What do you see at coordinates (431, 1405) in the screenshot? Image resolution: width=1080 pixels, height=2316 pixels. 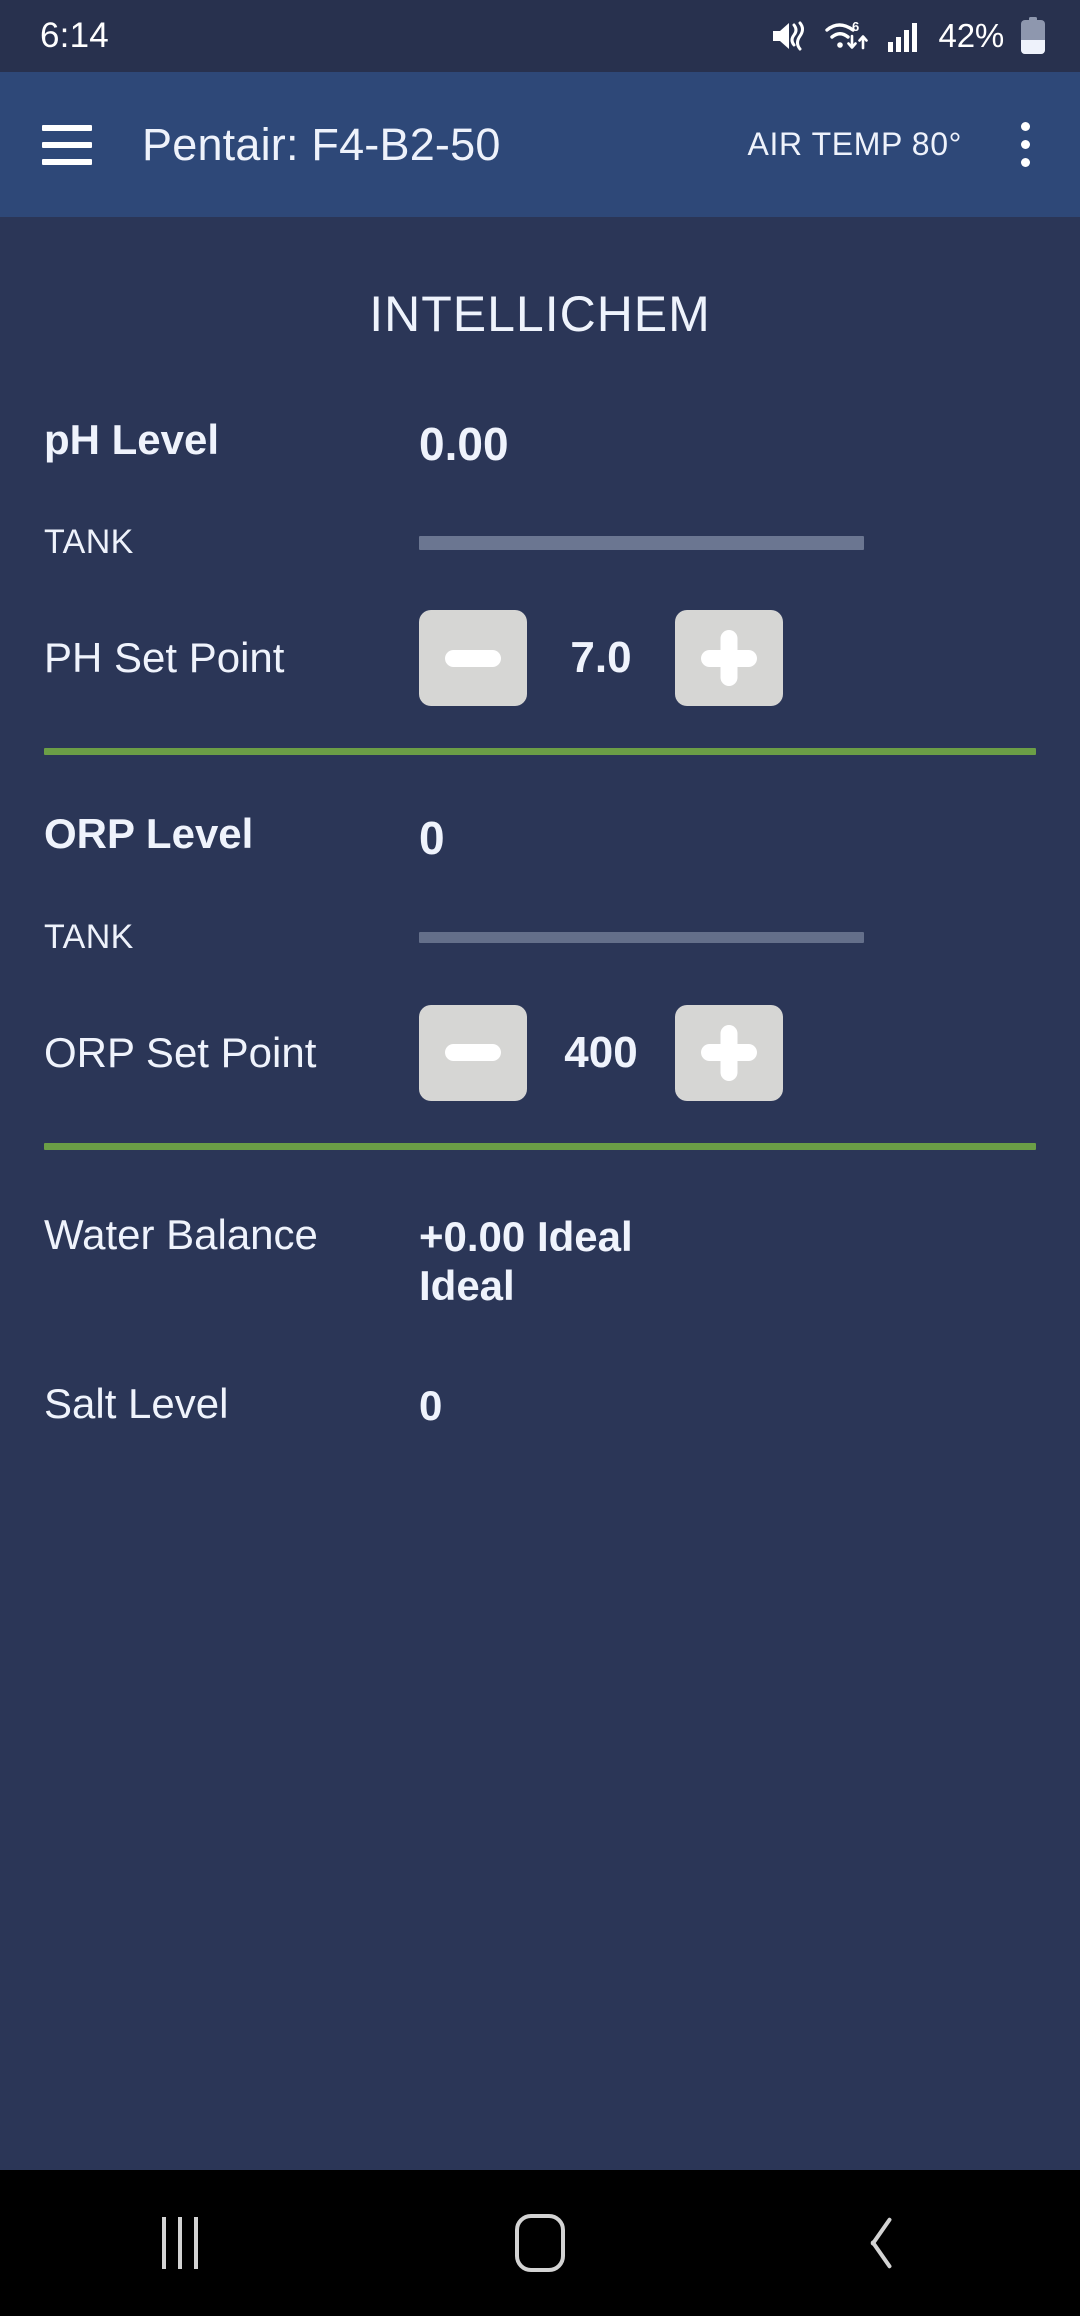 I see `salt-level-value: 0` at bounding box center [431, 1405].